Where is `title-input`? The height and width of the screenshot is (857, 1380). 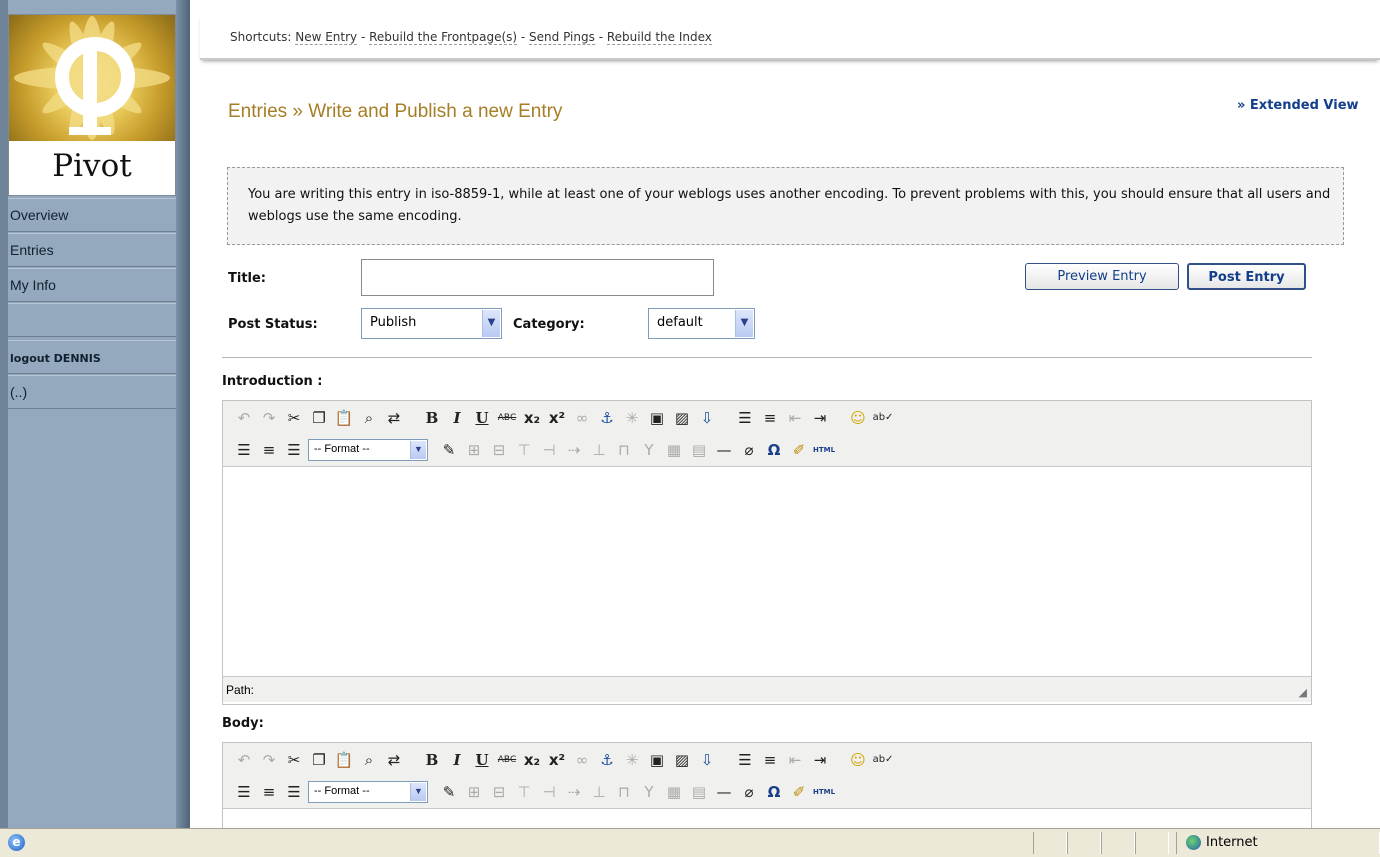 title-input is located at coordinates (537, 277).